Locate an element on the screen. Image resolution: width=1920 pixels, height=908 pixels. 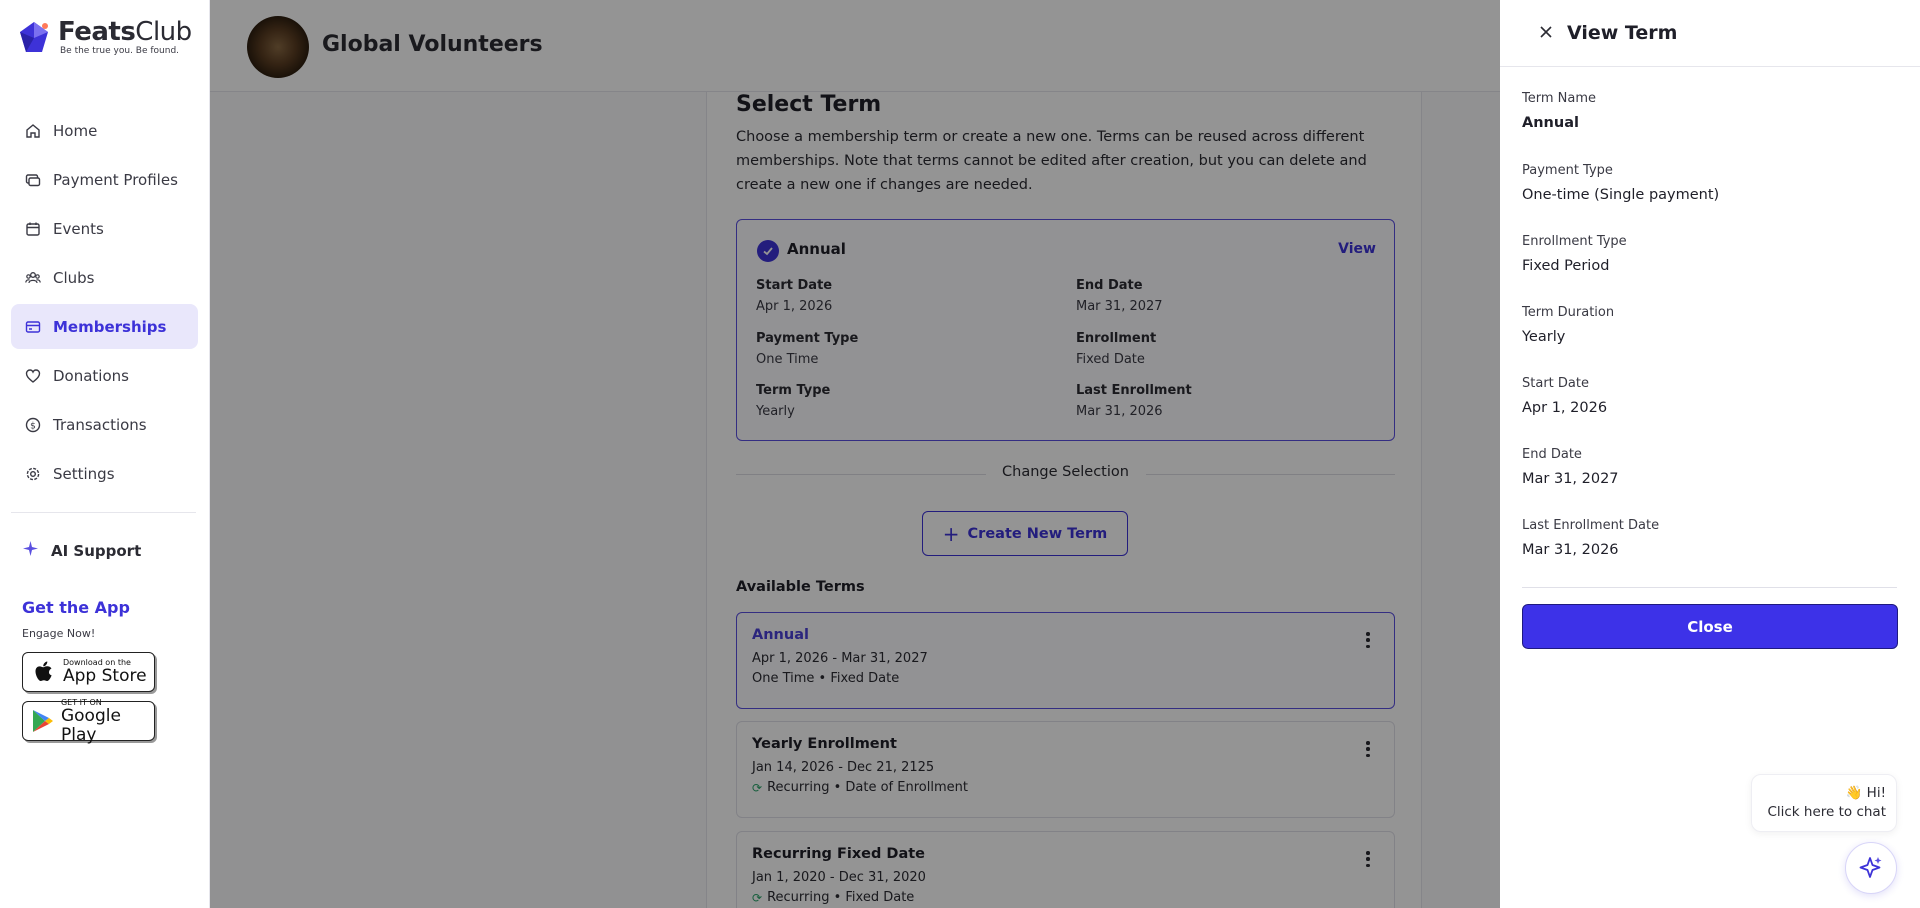
field-payment-type: Payment Type One-time (Single payment) is located at coordinates (1621, 183).